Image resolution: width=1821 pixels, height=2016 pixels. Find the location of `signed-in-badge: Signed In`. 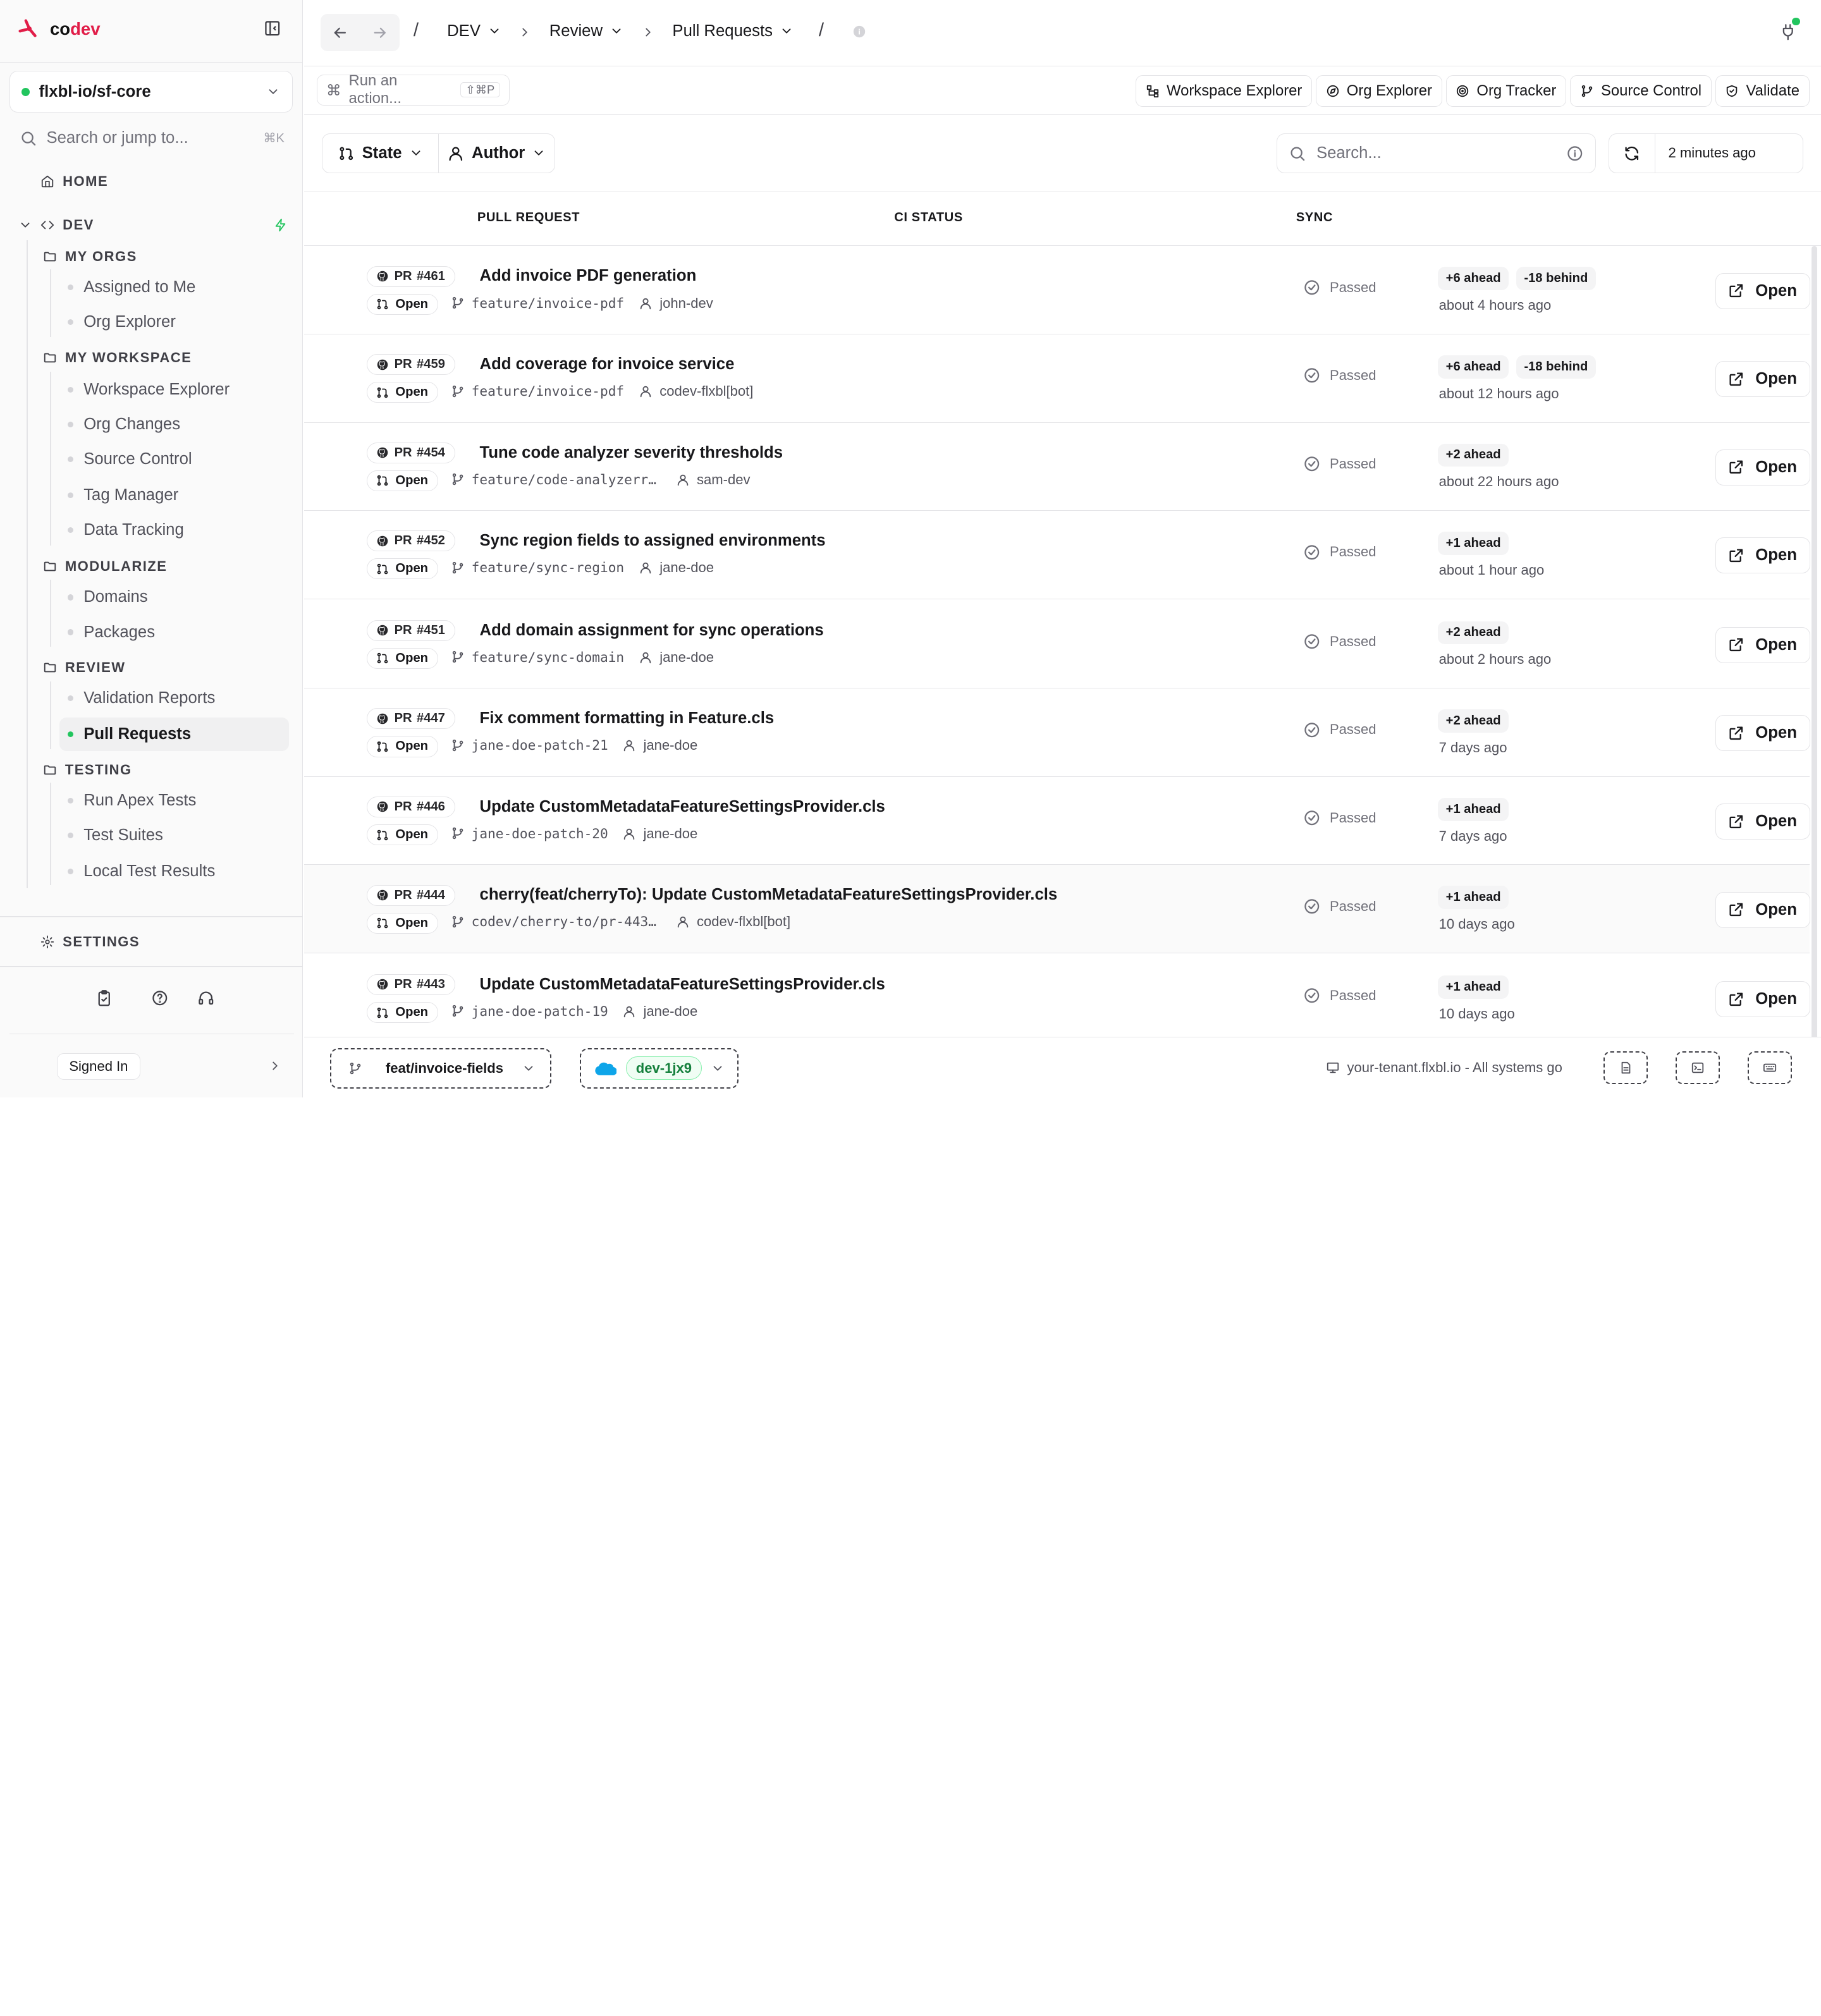

signed-in-badge: Signed In is located at coordinates (98, 1066).